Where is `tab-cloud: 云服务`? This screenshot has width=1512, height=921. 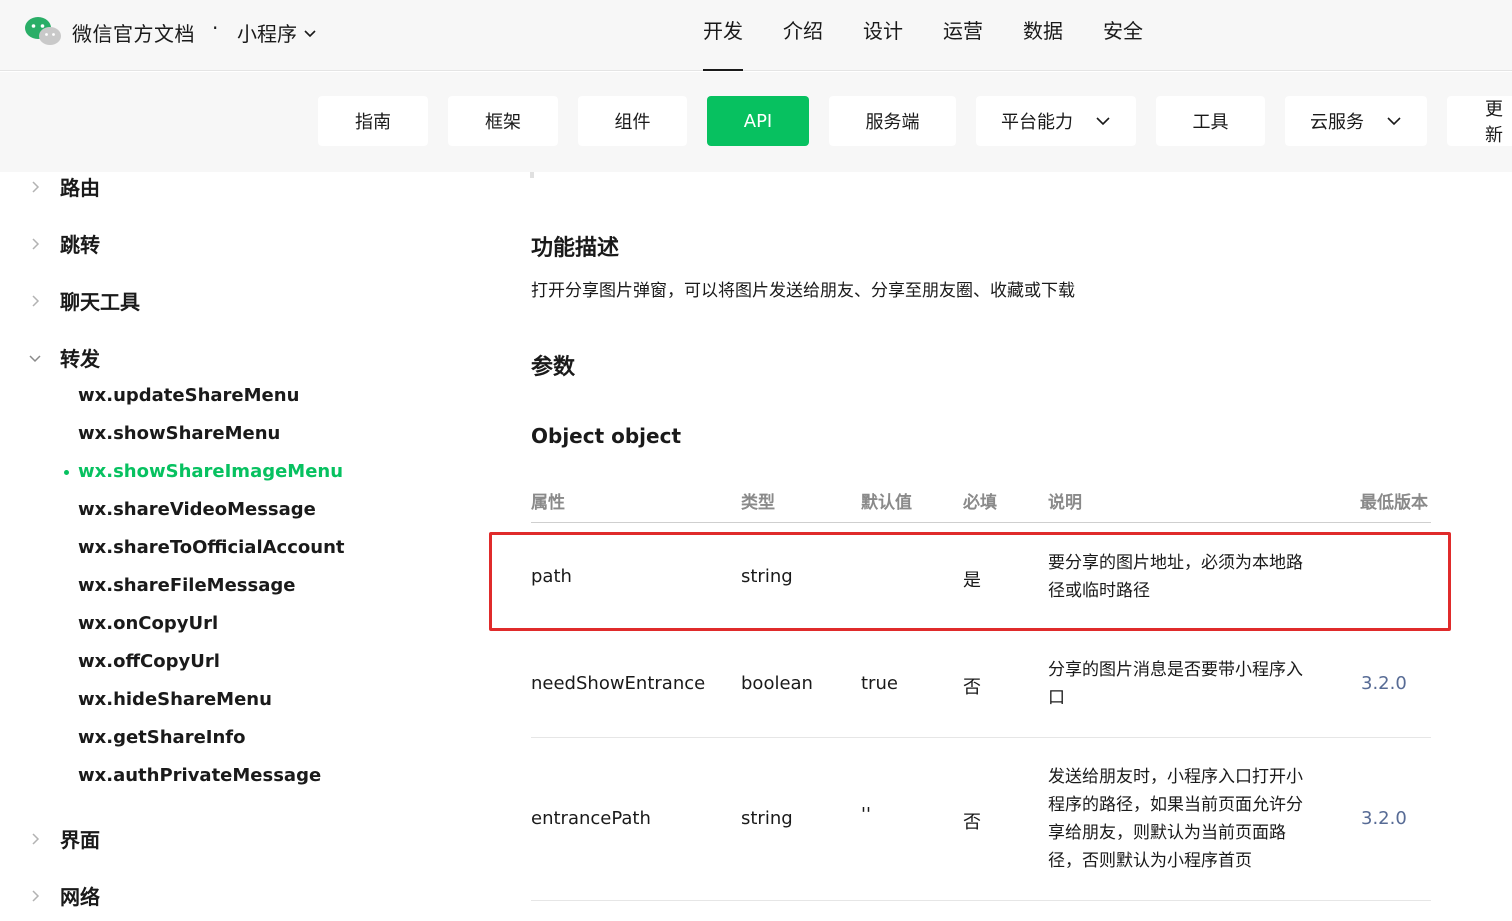 tab-cloud: 云服务 is located at coordinates (1356, 121).